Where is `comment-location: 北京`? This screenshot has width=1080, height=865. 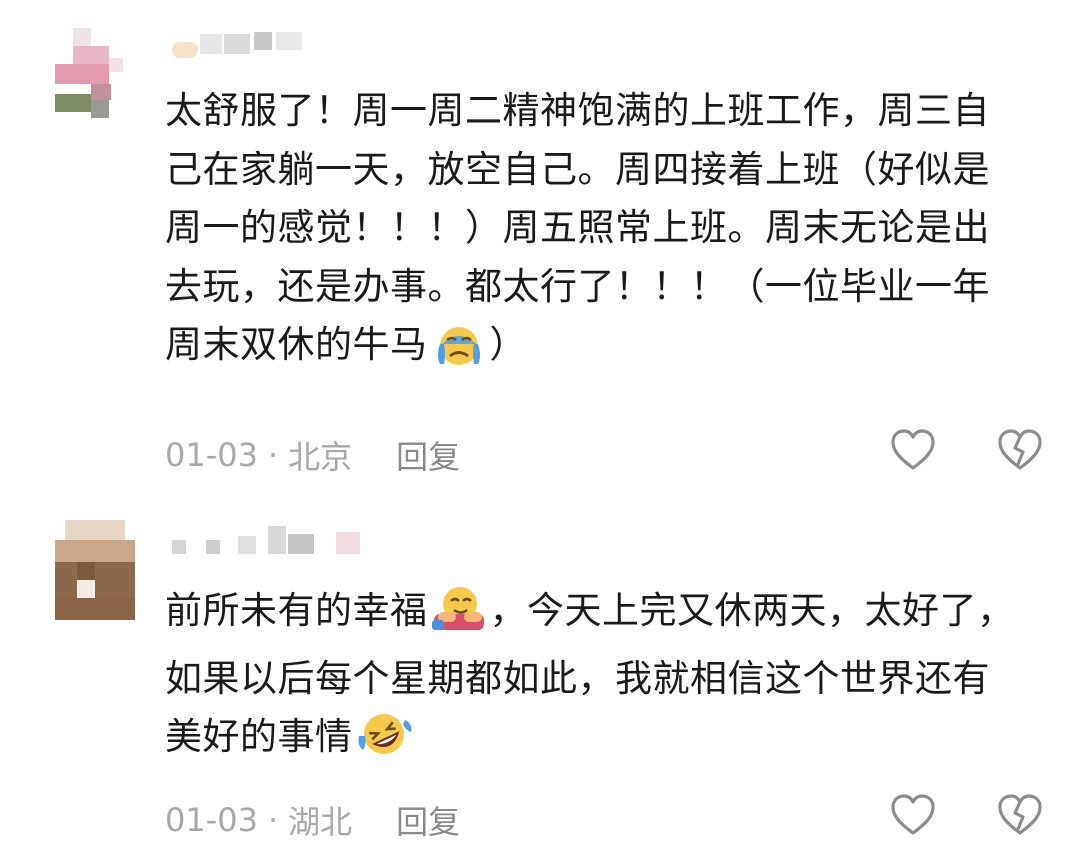
comment-location: 北京 is located at coordinates (320, 457).